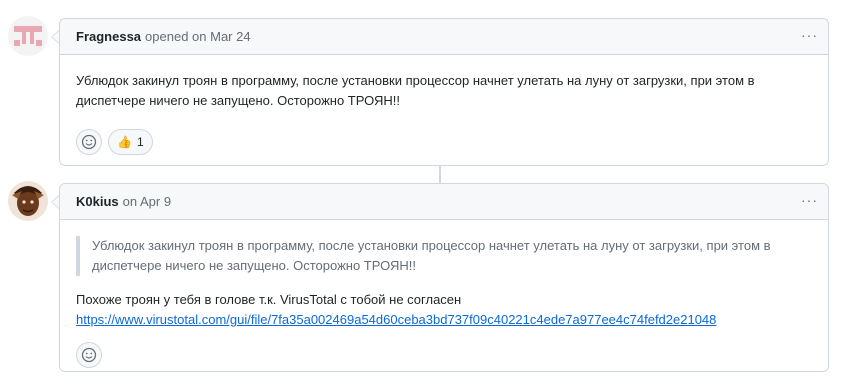 This screenshot has height=384, width=841. What do you see at coordinates (176, 36) in the screenshot?
I see `comment-action: opened on` at bounding box center [176, 36].